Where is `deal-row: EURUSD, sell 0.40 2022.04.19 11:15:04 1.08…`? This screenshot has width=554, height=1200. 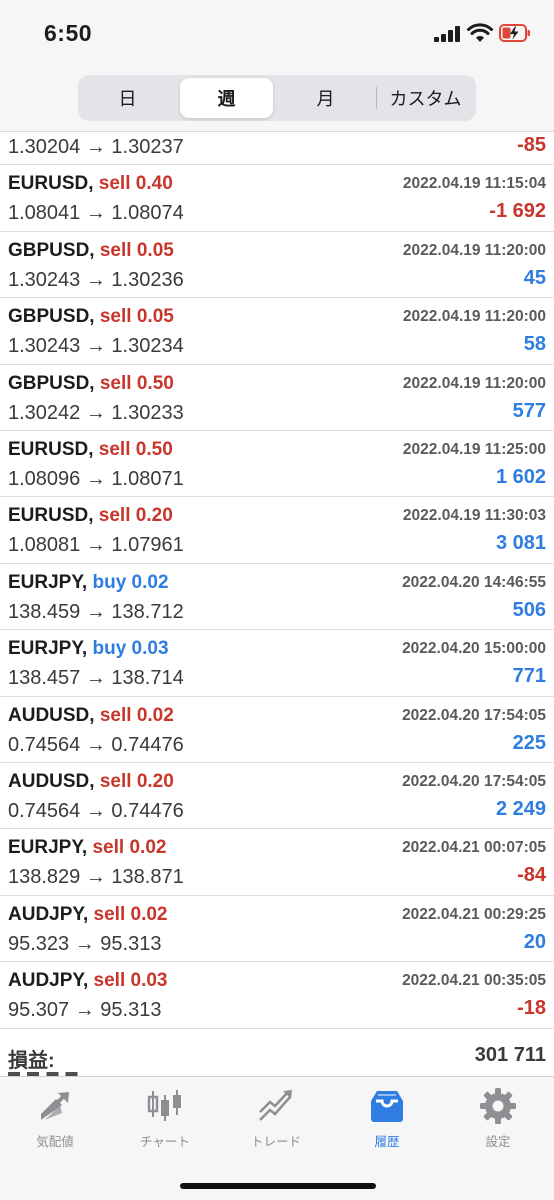
deal-row: EURUSD, sell 0.40 2022.04.19 11:15:04 1.08… is located at coordinates (277, 198).